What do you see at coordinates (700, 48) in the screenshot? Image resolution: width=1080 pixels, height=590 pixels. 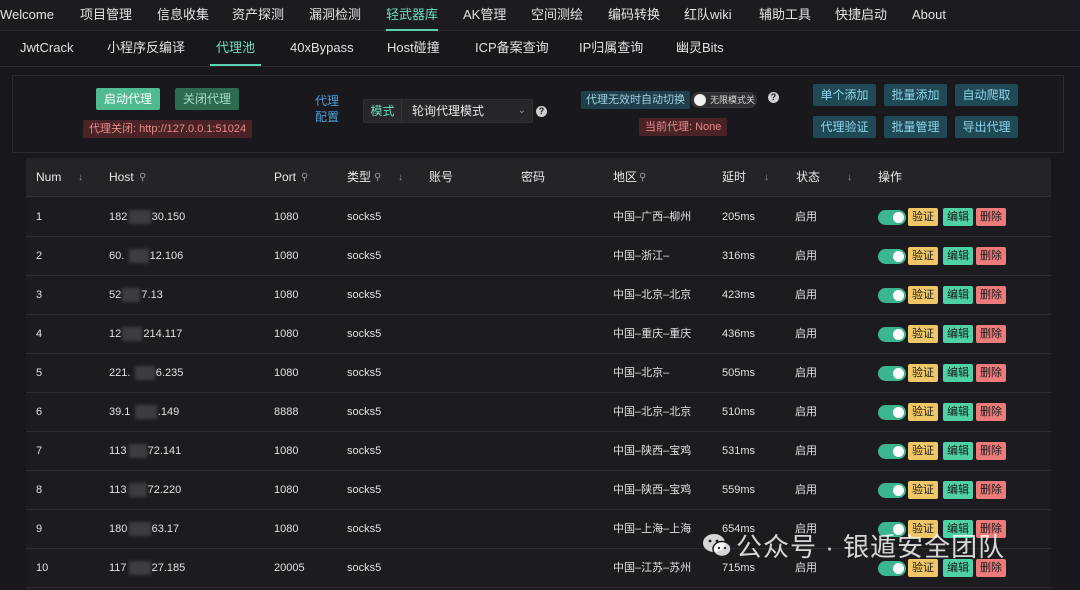 I see `tab-ghost-bits: 幽灵Bits` at bounding box center [700, 48].